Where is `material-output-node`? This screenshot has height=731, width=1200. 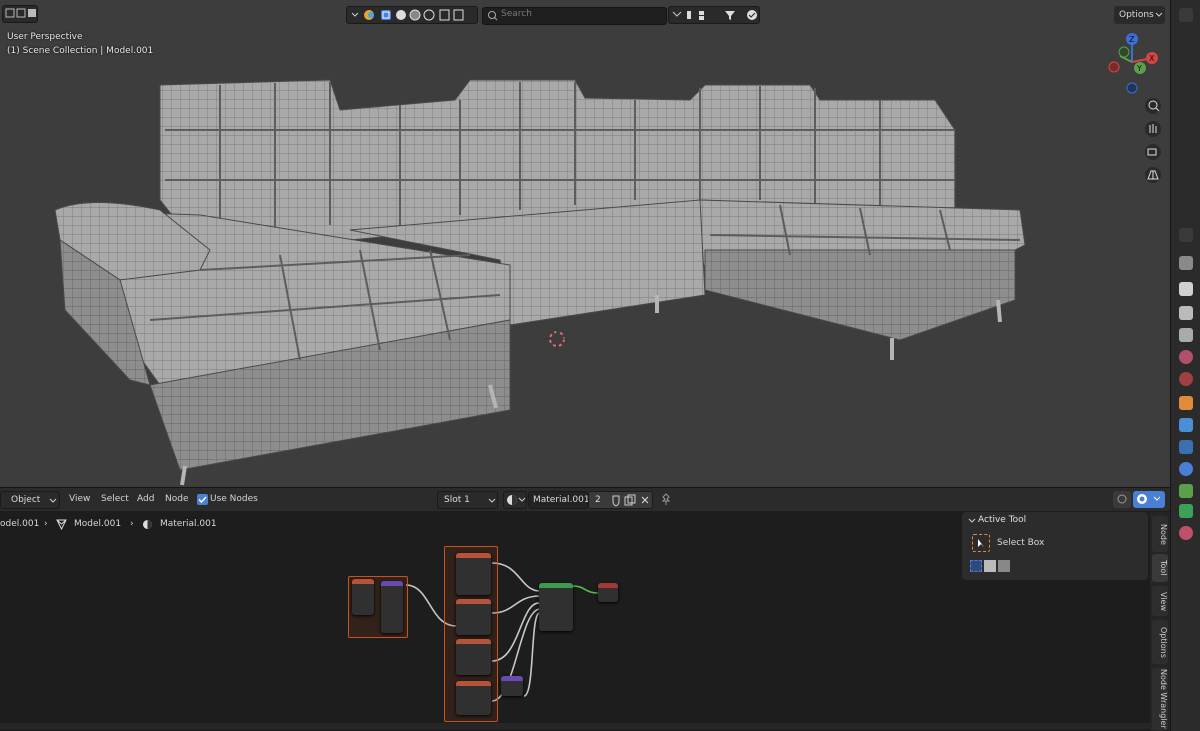
material-output-node is located at coordinates (608, 592).